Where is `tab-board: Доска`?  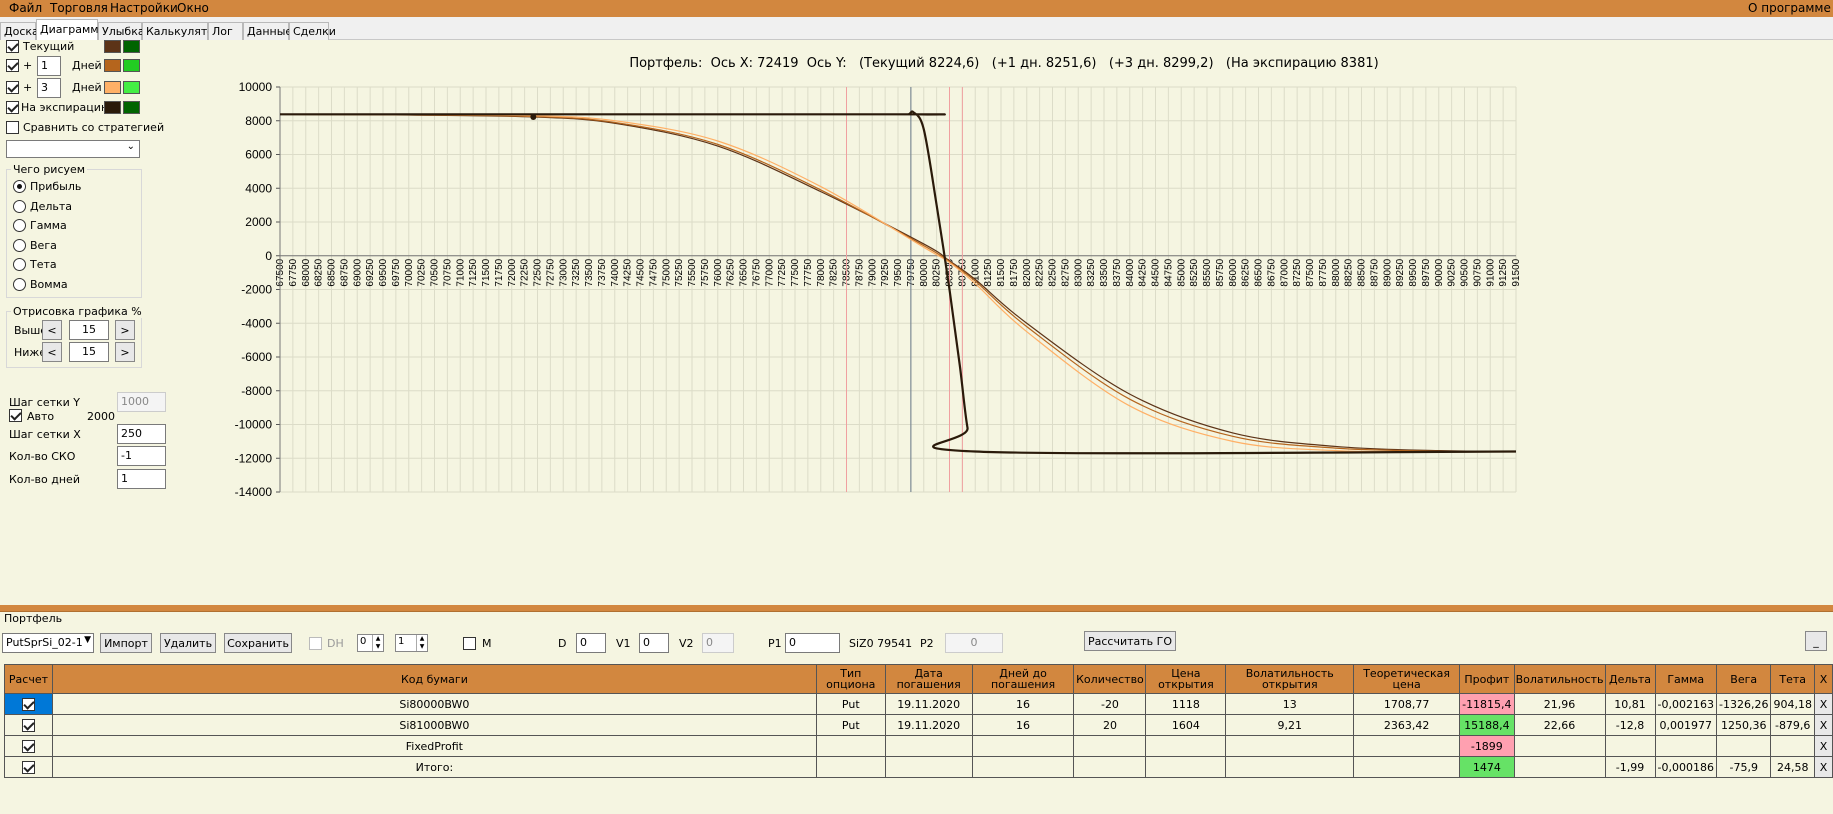 tab-board: Доска is located at coordinates (19, 31).